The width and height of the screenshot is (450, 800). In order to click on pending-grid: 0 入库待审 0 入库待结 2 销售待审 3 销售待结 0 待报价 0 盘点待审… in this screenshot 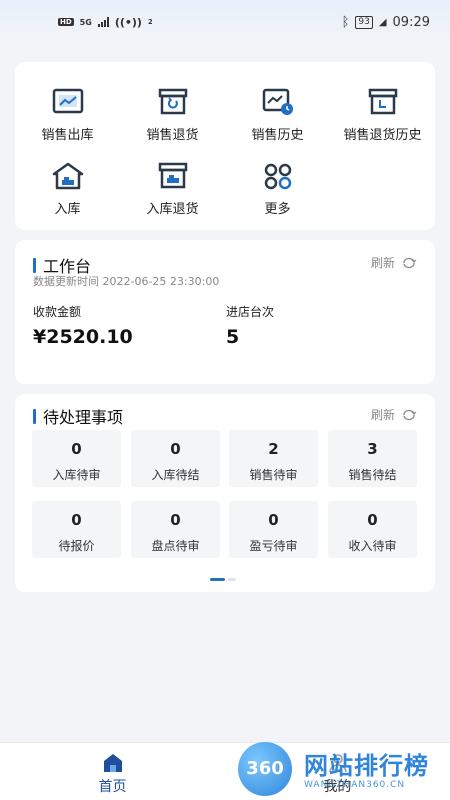, I will do `click(232, 494)`.